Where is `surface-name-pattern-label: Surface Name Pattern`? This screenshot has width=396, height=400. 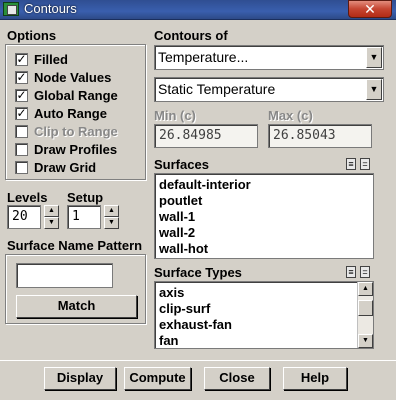 surface-name-pattern-label: Surface Name Pattern is located at coordinates (75, 245).